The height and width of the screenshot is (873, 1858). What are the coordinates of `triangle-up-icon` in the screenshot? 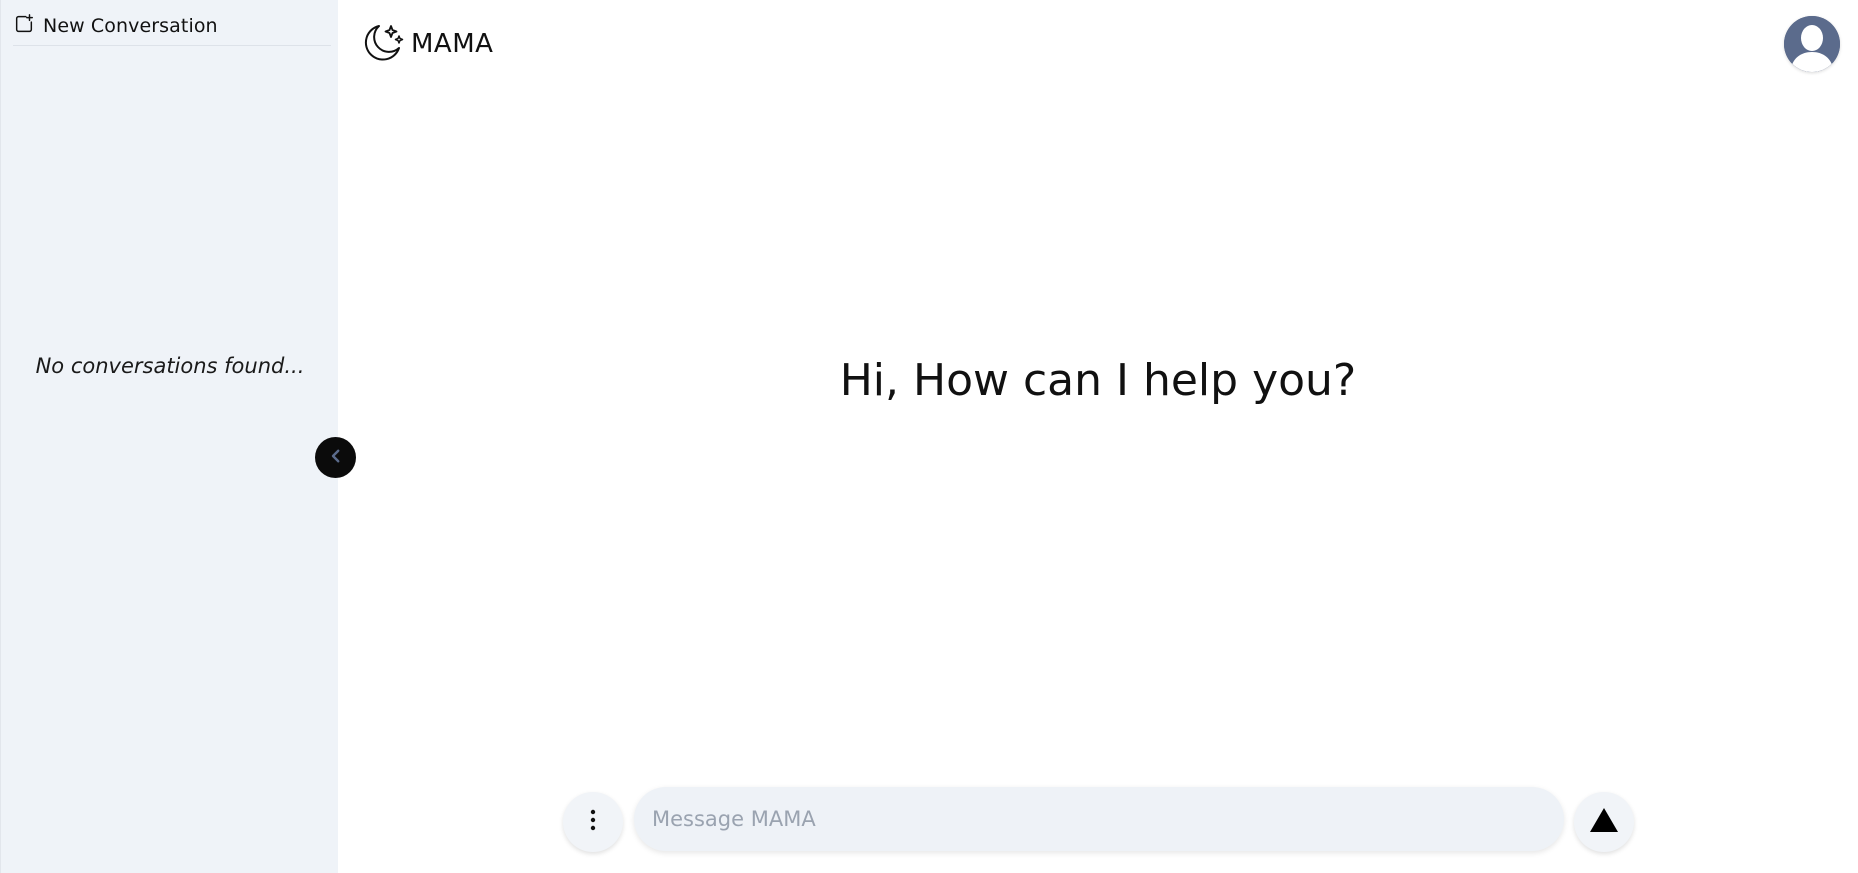 It's located at (1604, 822).